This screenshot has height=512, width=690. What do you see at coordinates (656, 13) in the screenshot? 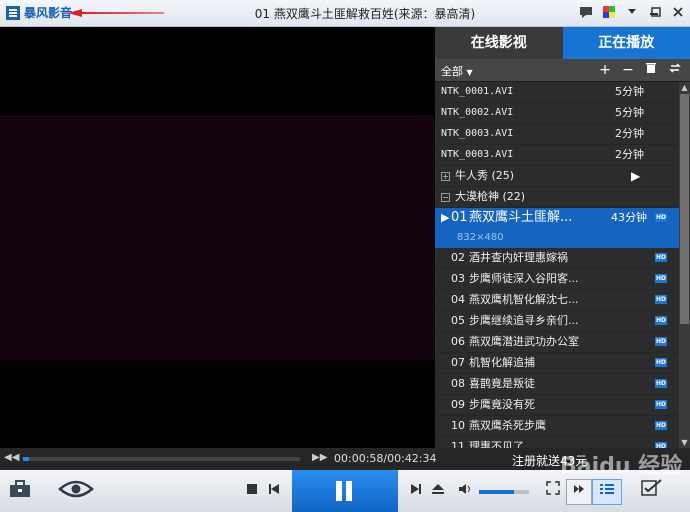
I see `maximize-icon` at bounding box center [656, 13].